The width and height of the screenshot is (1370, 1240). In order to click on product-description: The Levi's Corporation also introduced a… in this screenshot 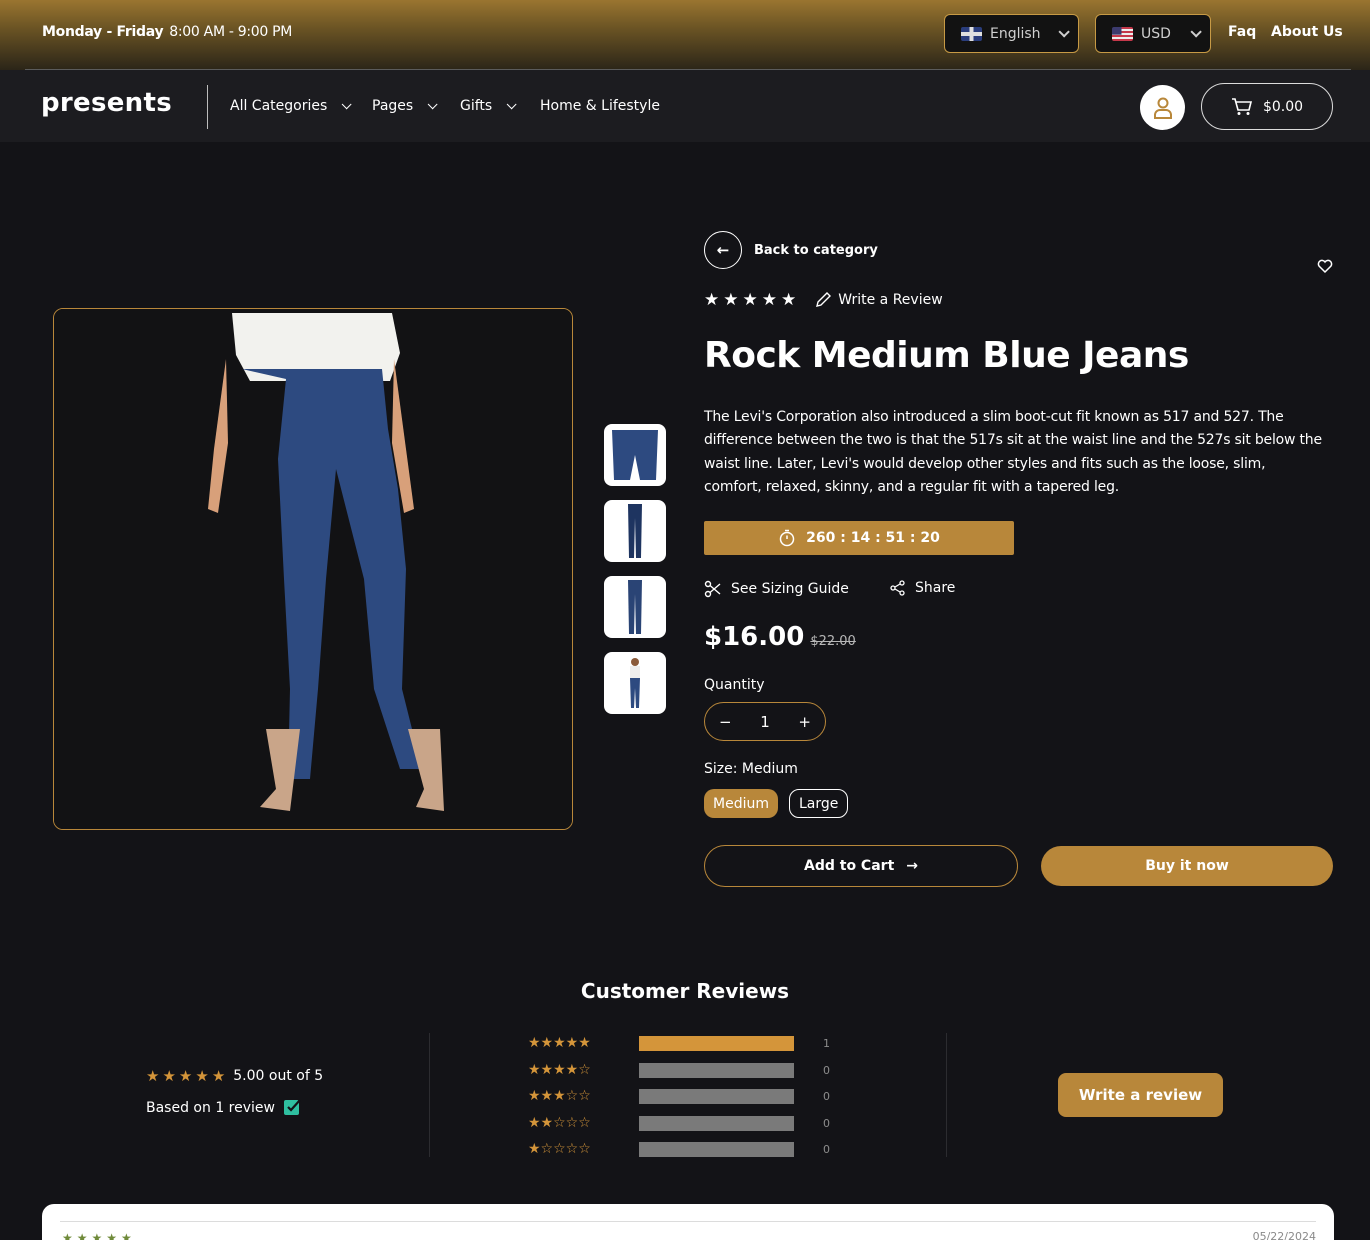, I will do `click(1013, 452)`.